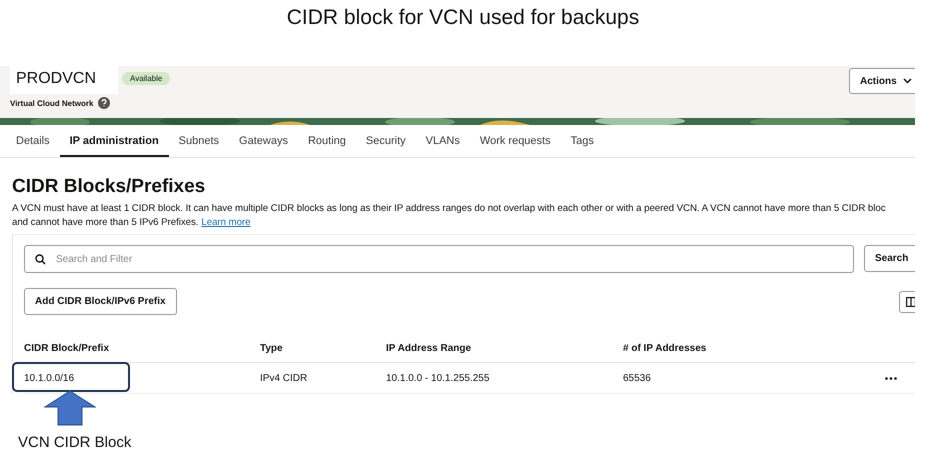 The width and height of the screenshot is (936, 468). I want to click on tab: Gateways, so click(263, 142).